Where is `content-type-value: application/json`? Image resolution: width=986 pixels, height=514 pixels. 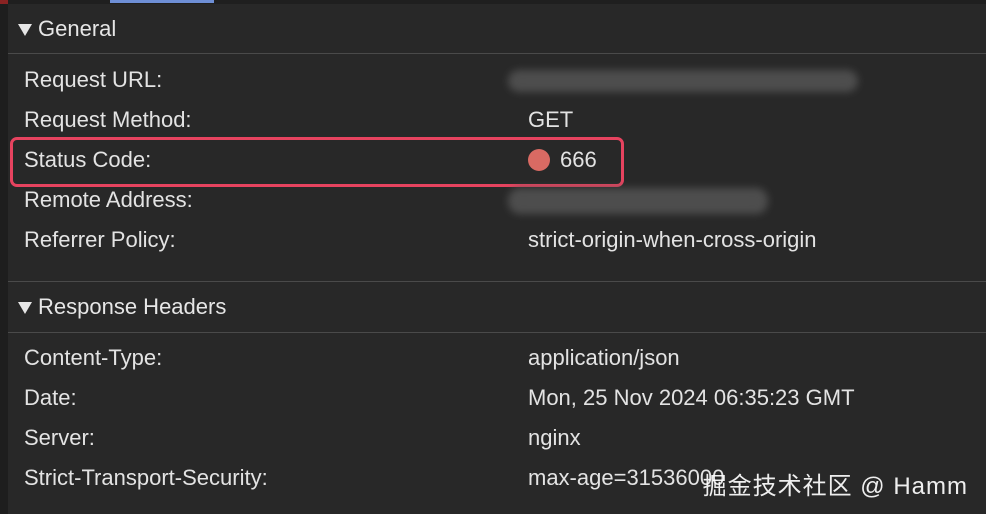 content-type-value: application/json is located at coordinates (604, 357).